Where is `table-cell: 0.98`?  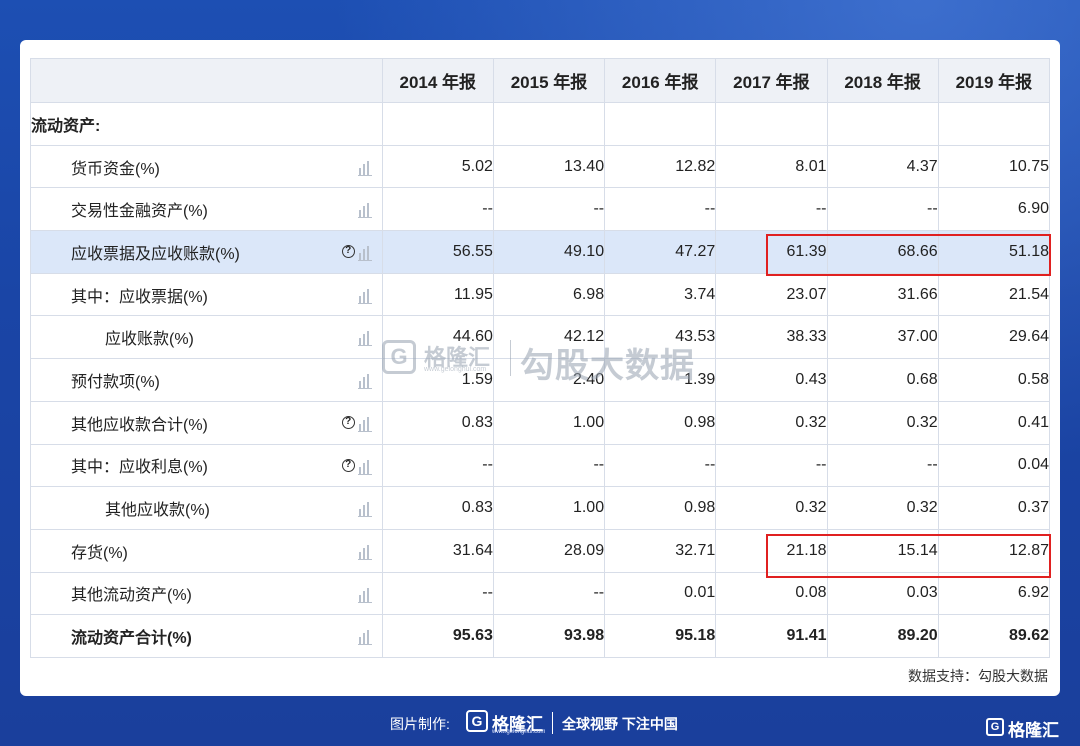 table-cell: 0.98 is located at coordinates (660, 508).